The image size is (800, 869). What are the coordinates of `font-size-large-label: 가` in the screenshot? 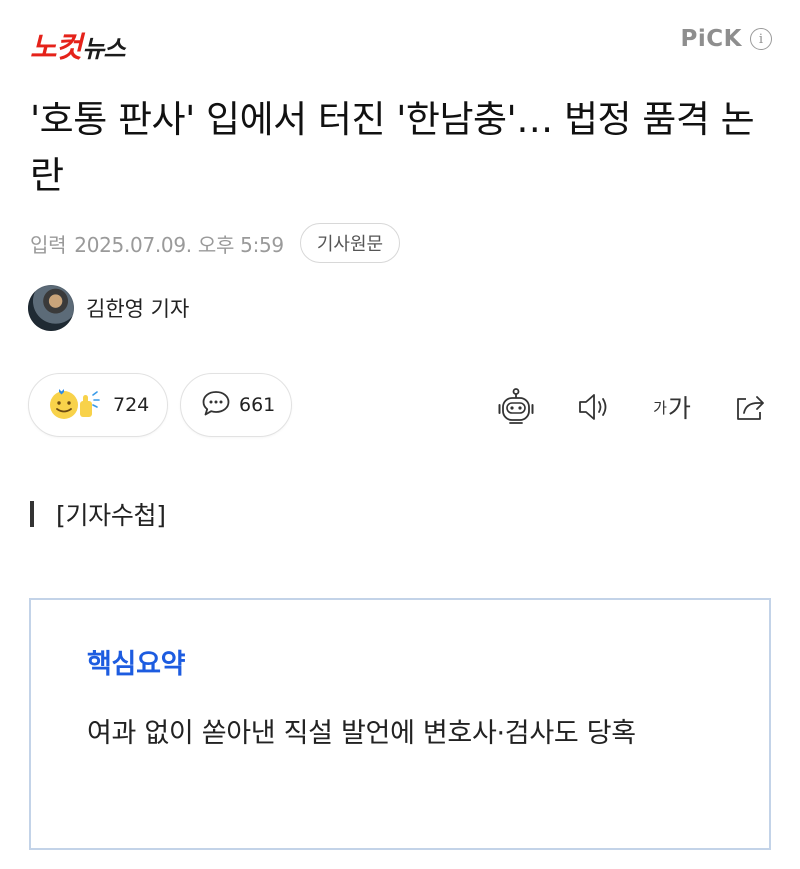 It's located at (679, 408).